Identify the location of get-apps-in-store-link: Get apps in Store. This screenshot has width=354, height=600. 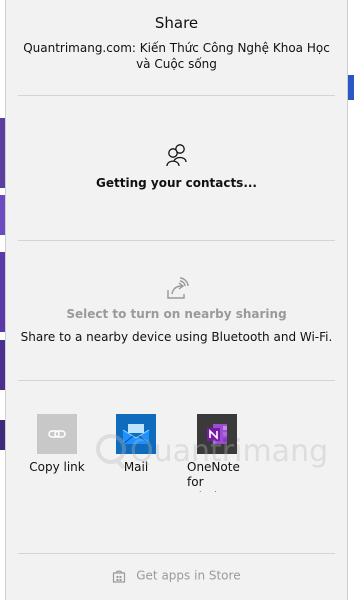
(176, 575).